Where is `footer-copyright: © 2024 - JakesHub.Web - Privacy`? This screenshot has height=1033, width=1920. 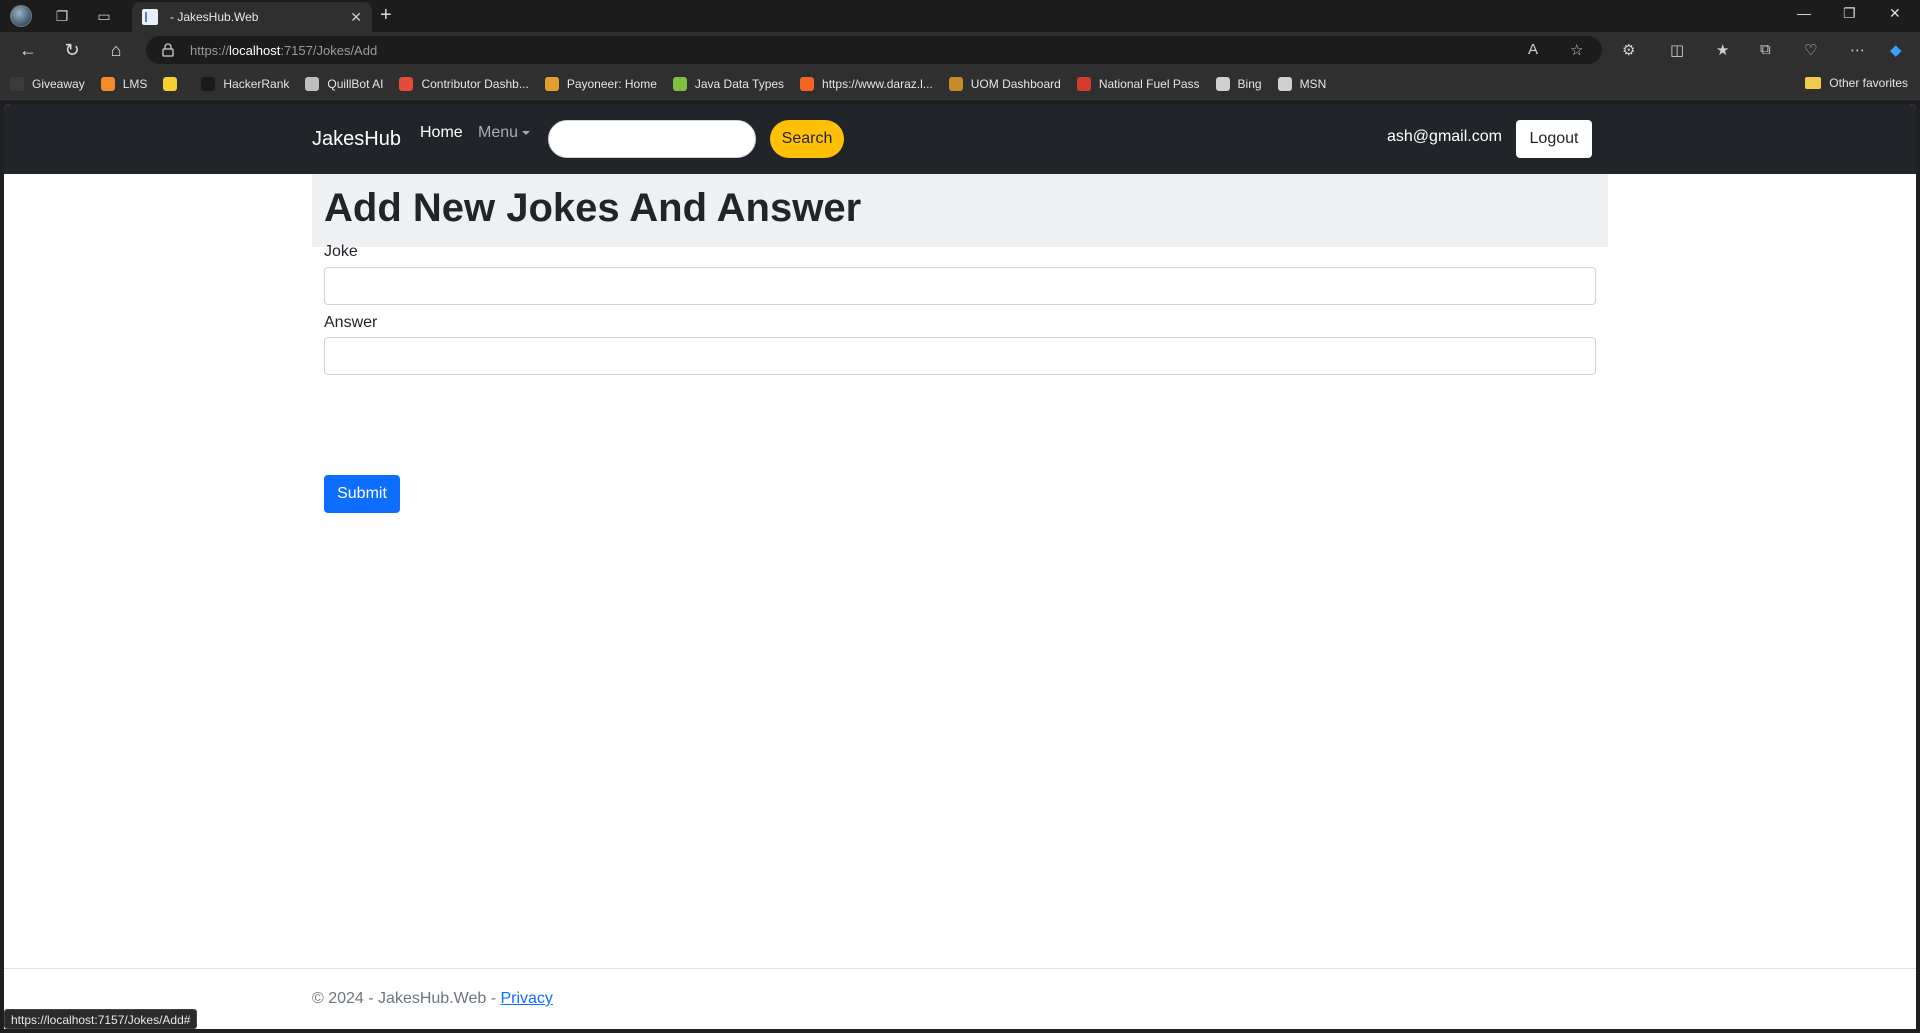
footer-copyright: © 2024 - JakesHub.Web - Privacy is located at coordinates (432, 998).